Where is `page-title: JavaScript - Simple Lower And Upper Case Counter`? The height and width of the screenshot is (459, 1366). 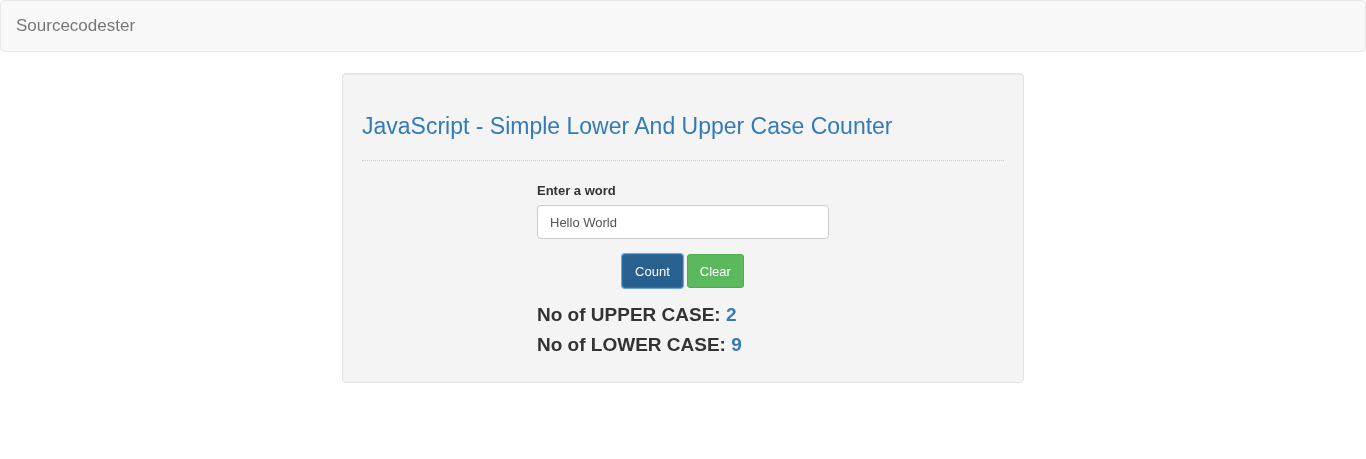 page-title: JavaScript - Simple Lower And Upper Case Counter is located at coordinates (628, 126).